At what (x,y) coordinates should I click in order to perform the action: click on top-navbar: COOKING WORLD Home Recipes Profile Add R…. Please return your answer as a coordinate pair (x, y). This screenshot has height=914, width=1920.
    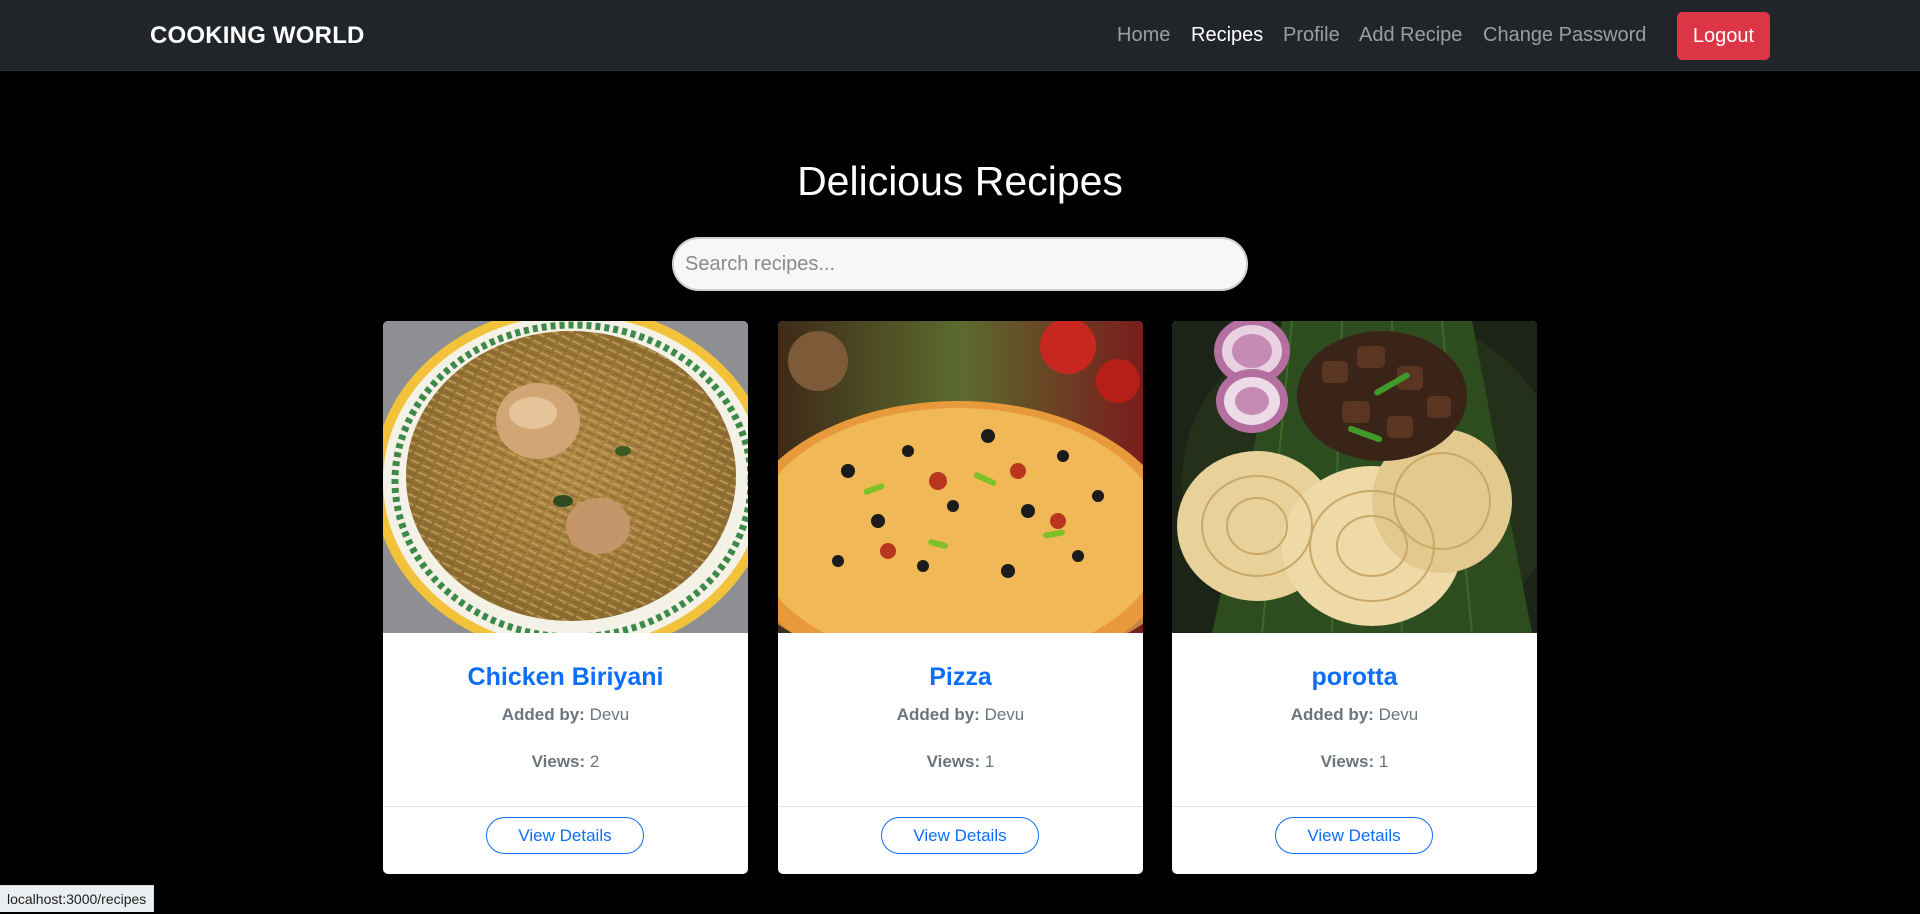
    Looking at the image, I should click on (960, 35).